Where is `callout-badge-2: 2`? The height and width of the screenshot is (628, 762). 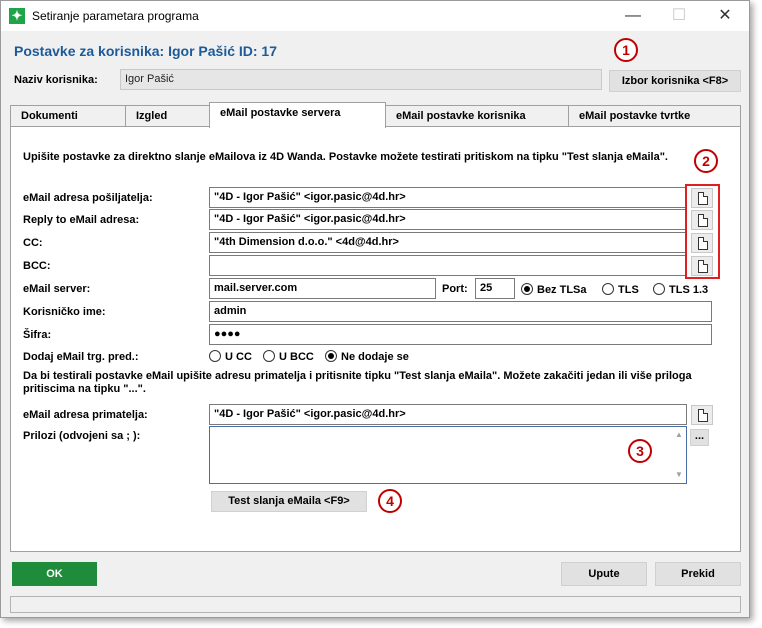
callout-badge-2: 2 is located at coordinates (706, 161).